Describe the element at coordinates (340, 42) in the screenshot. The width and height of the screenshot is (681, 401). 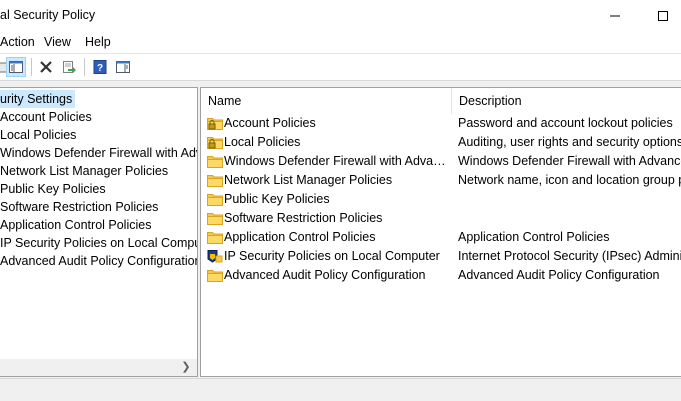
I see `menu-bar: Action View Help` at that location.